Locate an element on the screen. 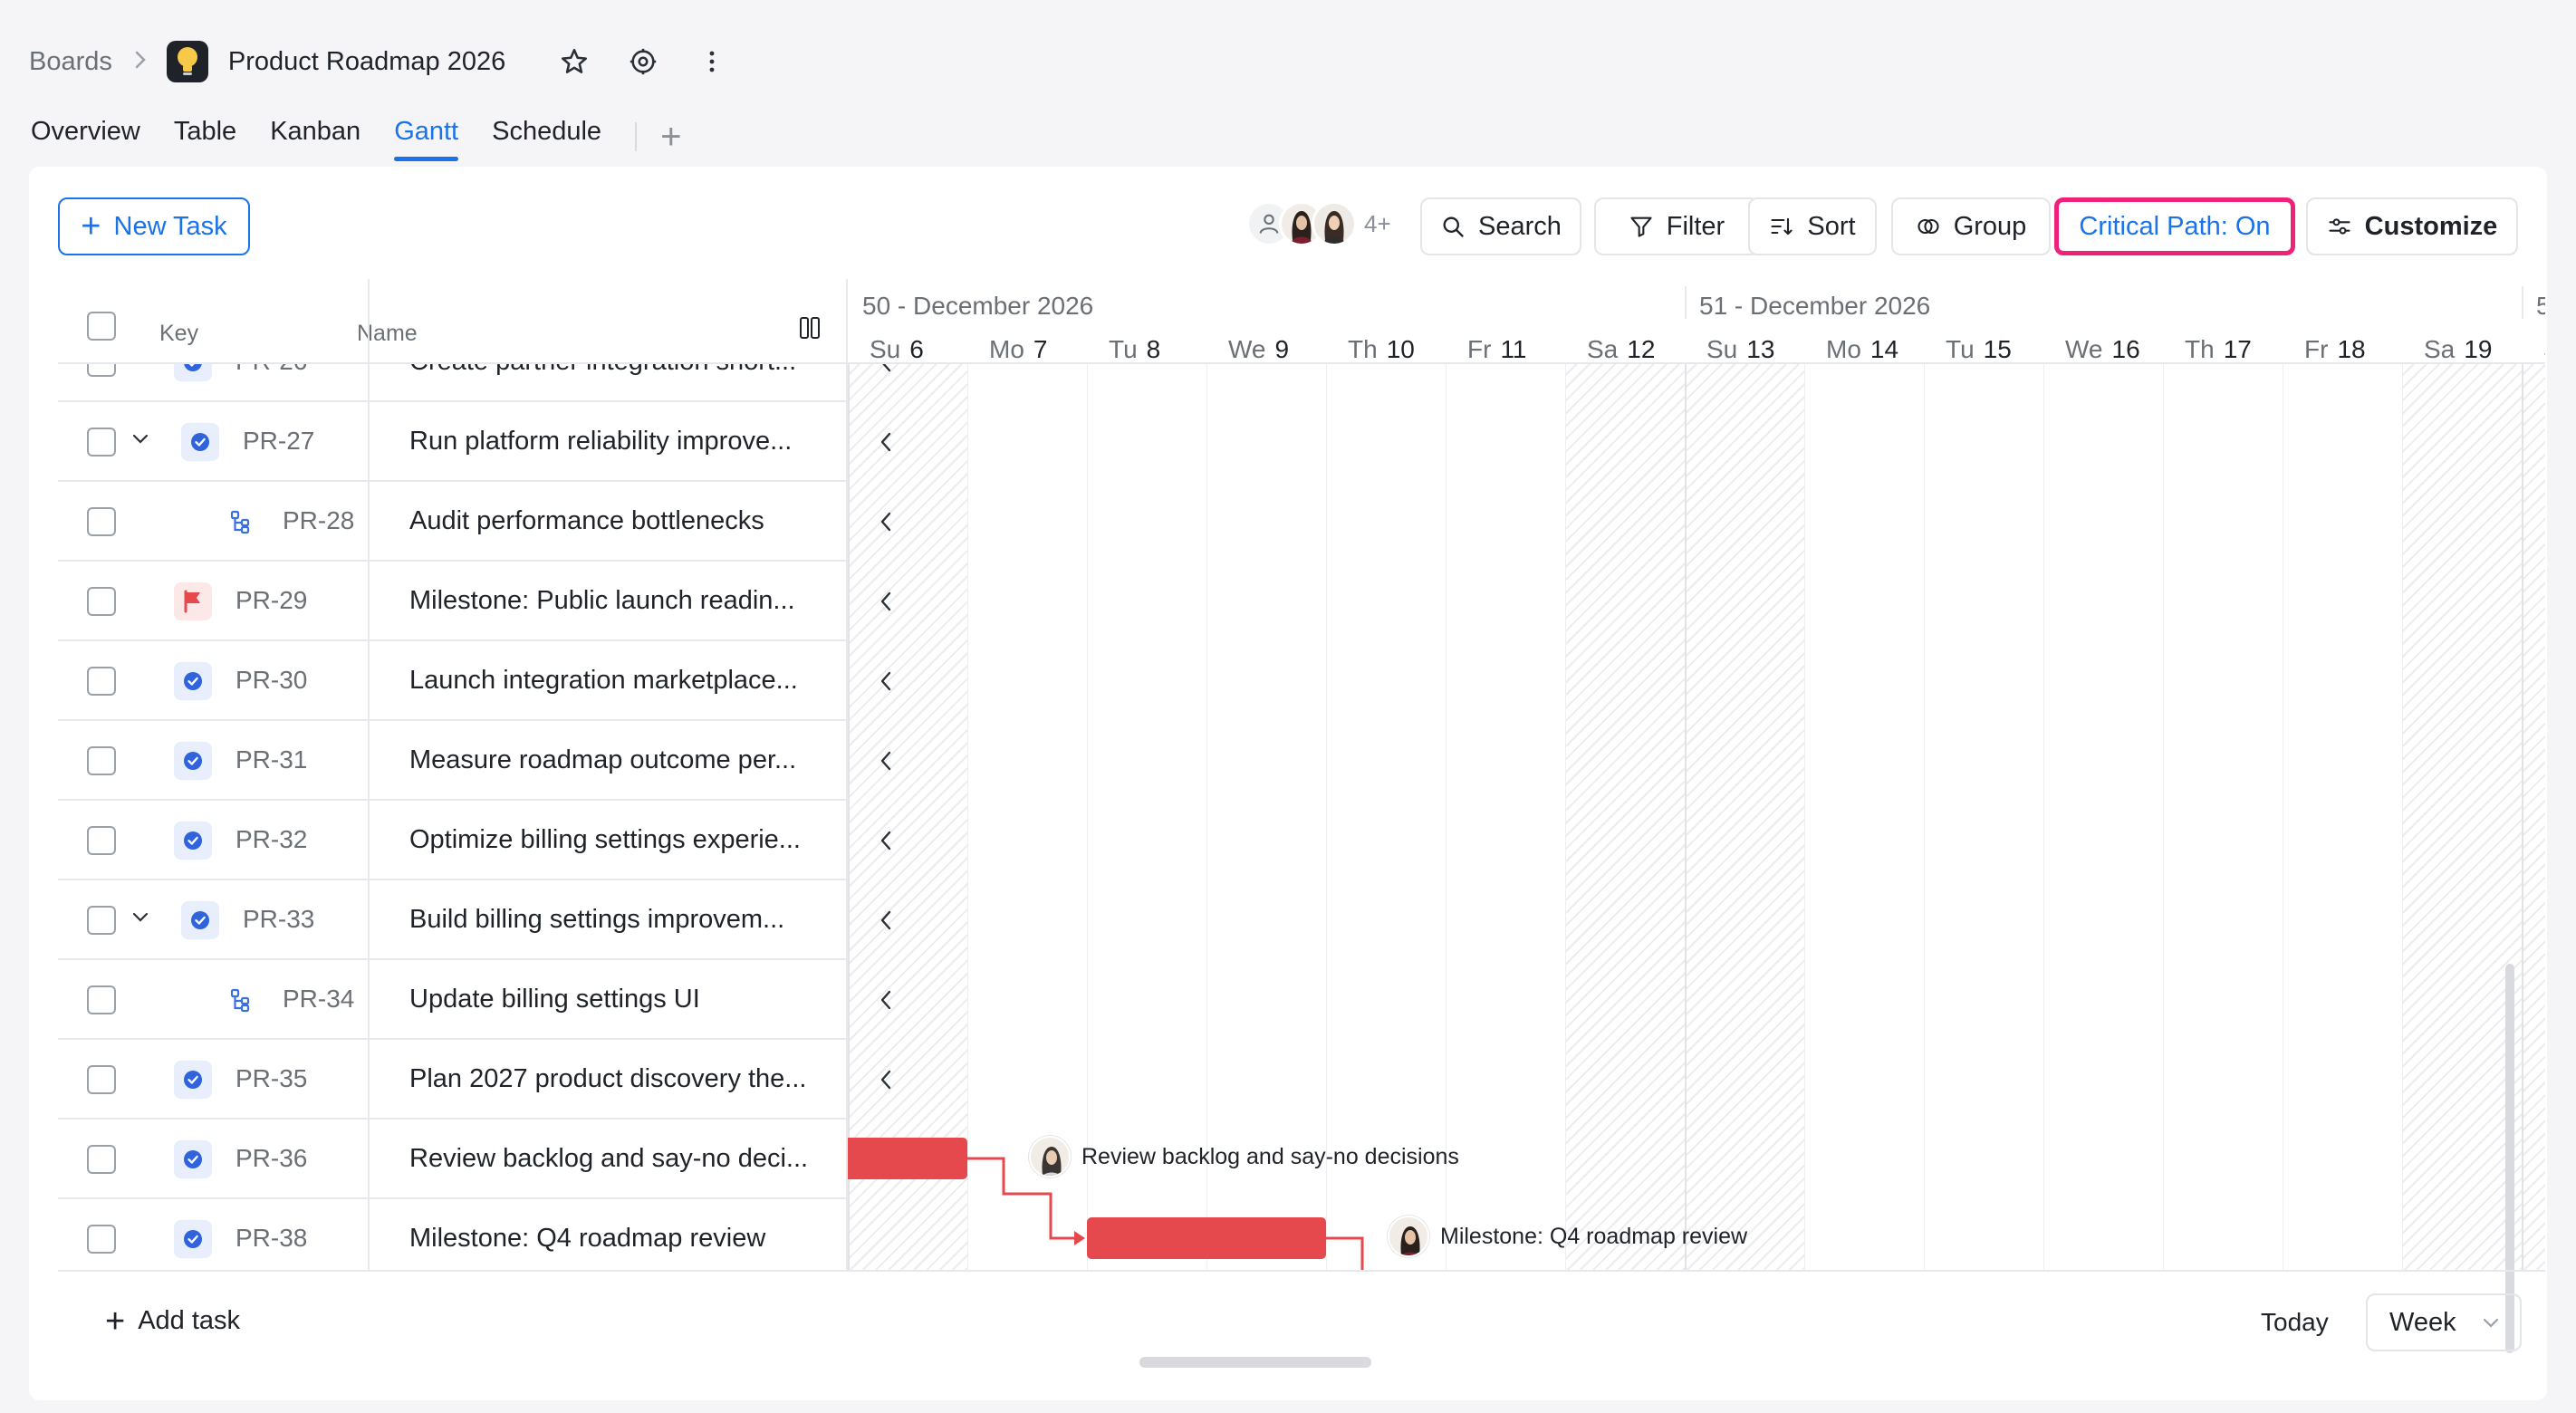 This screenshot has height=1413, width=2576. column-header-key: Key is located at coordinates (178, 334).